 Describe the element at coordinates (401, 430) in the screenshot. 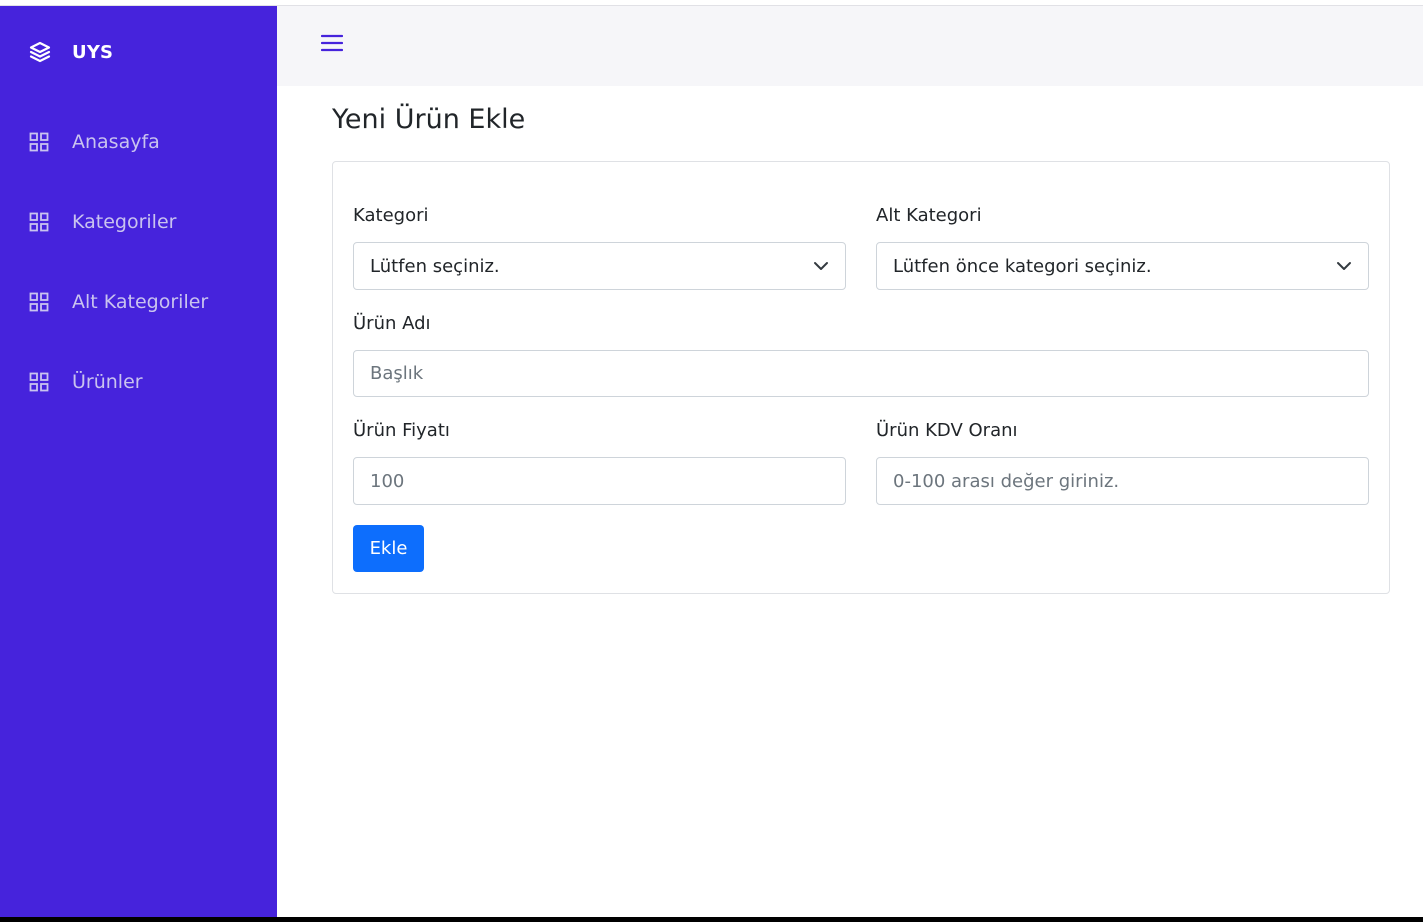

I see `product-price-label: Ürün Fiyatı` at that location.